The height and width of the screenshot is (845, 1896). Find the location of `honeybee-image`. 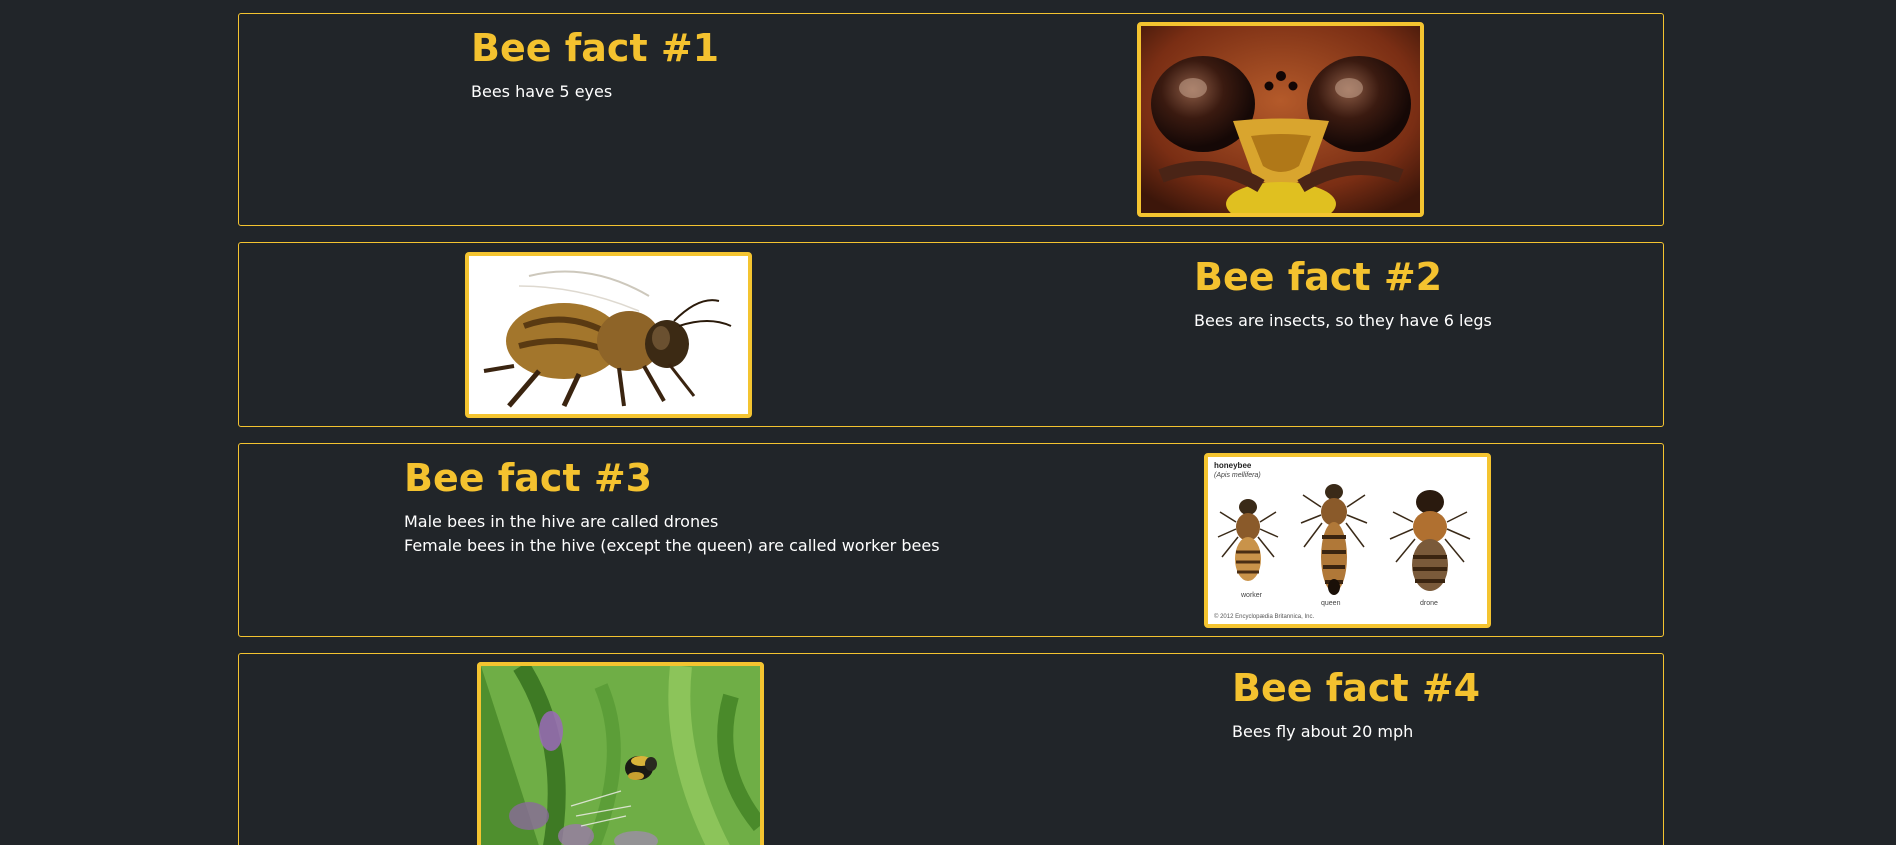

honeybee-image is located at coordinates (608, 335).